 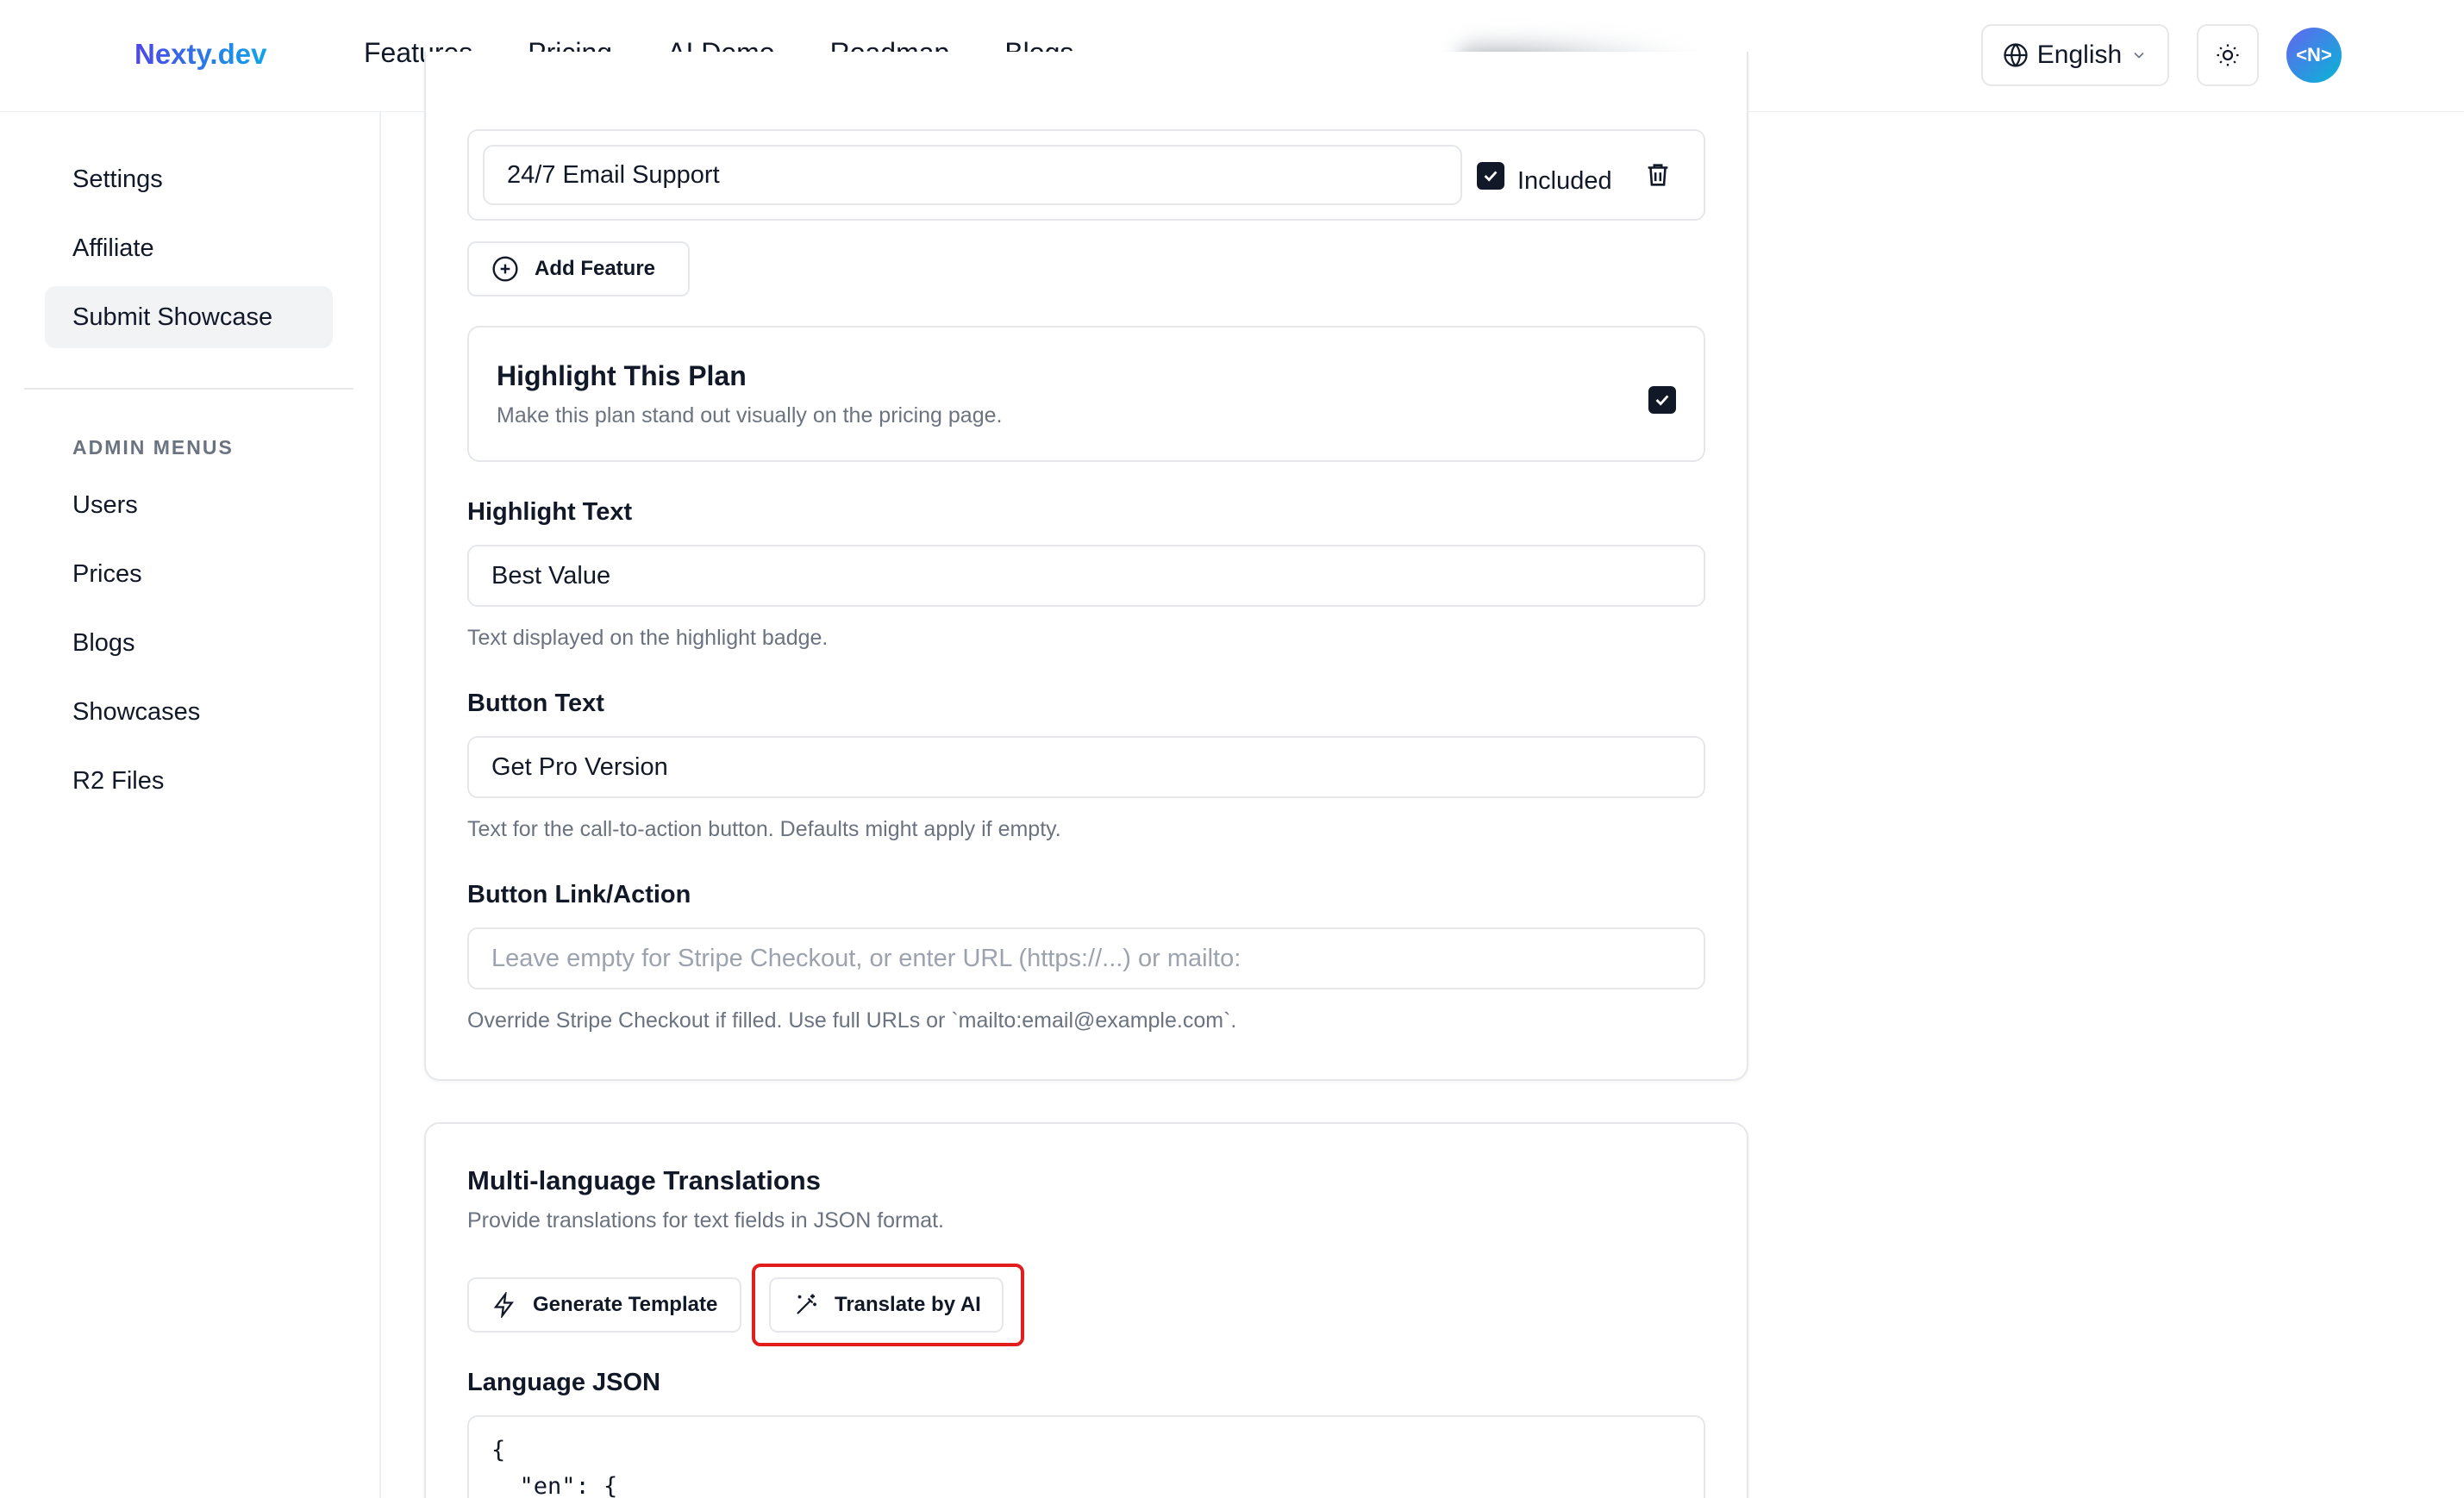 I want to click on language-label: English, so click(x=2079, y=55).